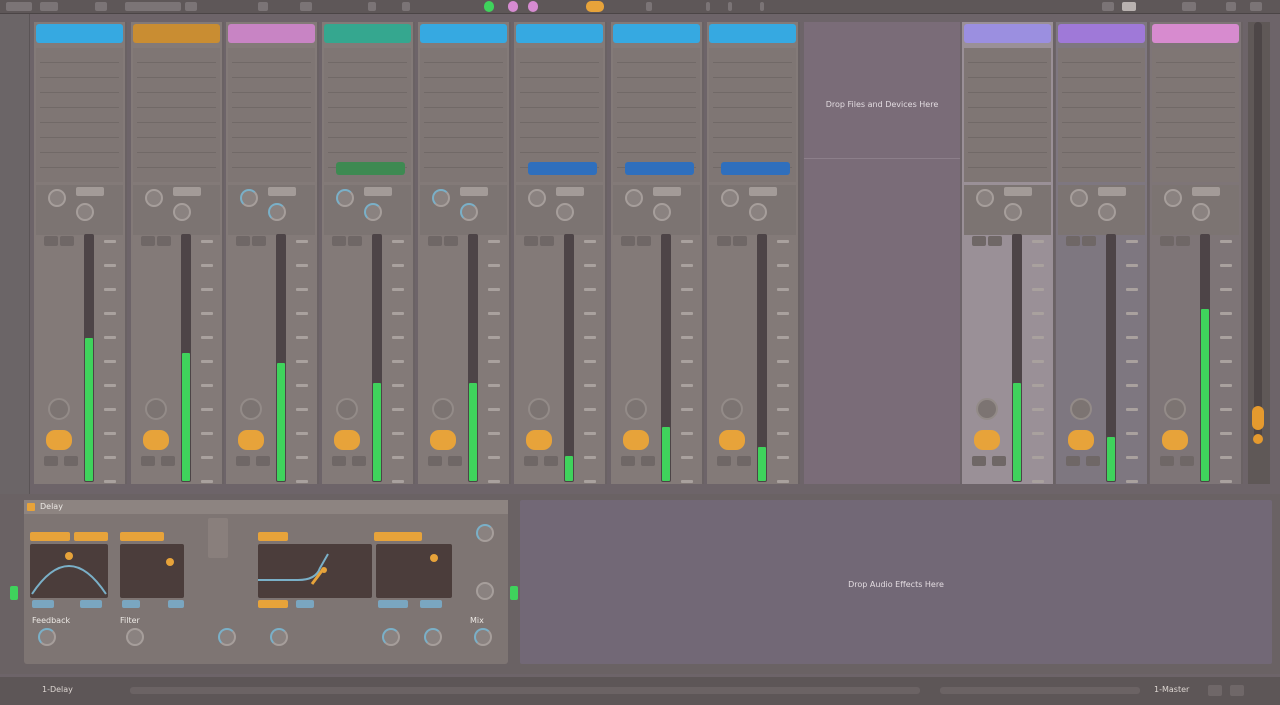 The image size is (1280, 705). Describe the element at coordinates (533, 6) in the screenshot. I see `automation-arm-icon` at that location.